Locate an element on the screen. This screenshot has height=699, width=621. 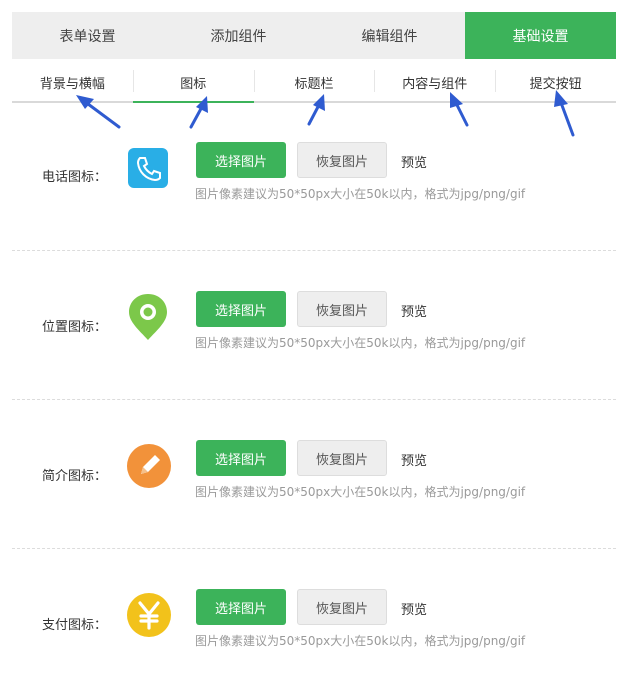
row-label: 支付图标： is located at coordinates (75, 625).